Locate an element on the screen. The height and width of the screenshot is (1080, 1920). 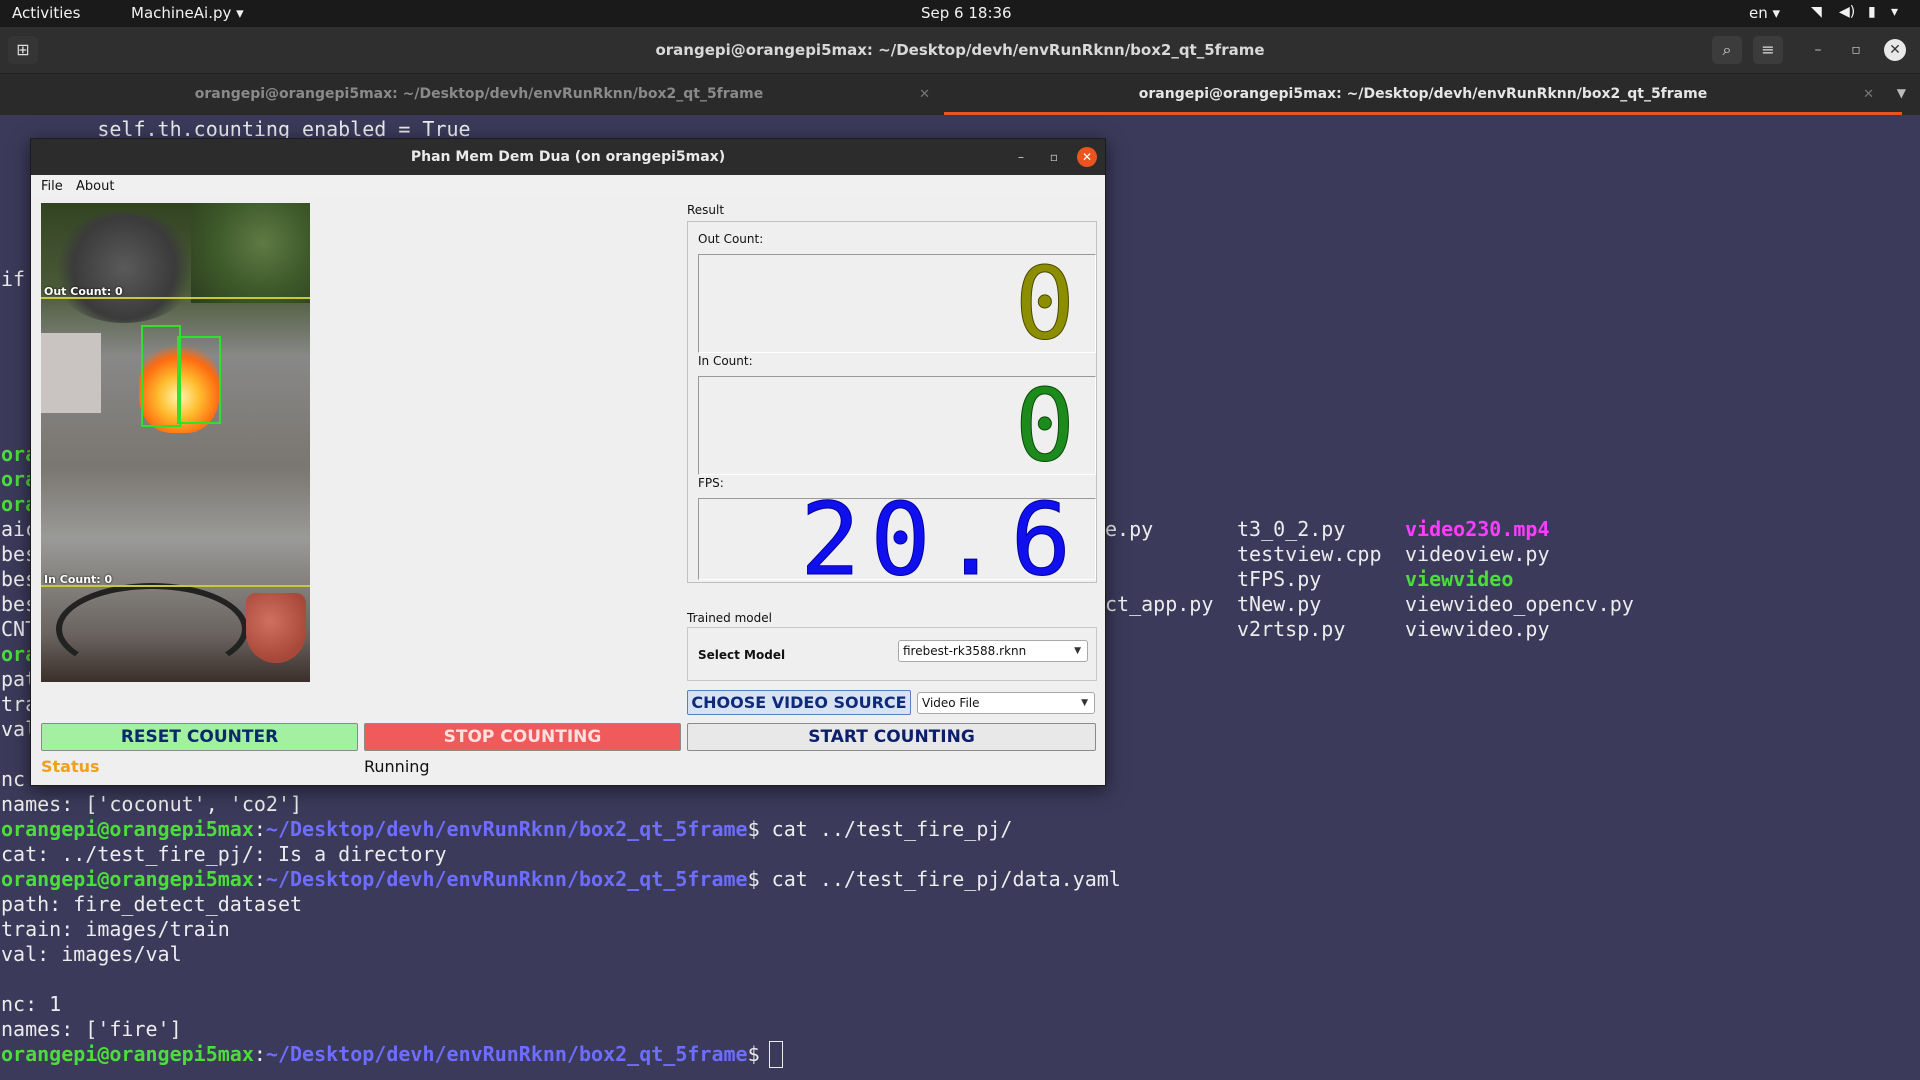
maximize-icon: ▫ is located at coordinates (1856, 50).